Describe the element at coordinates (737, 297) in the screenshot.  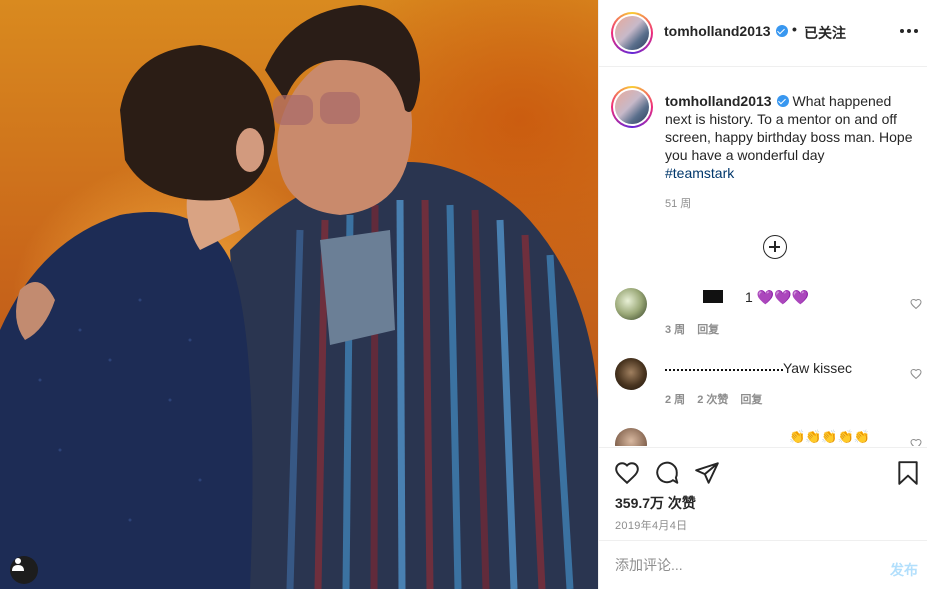
I see `comment-text-wrap: 1 💜💜💜` at that location.